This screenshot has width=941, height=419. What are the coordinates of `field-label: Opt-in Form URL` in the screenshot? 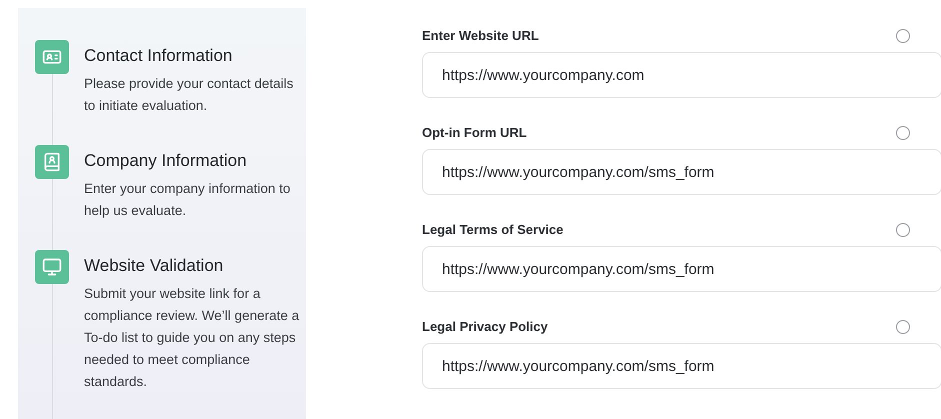 It's located at (474, 133).